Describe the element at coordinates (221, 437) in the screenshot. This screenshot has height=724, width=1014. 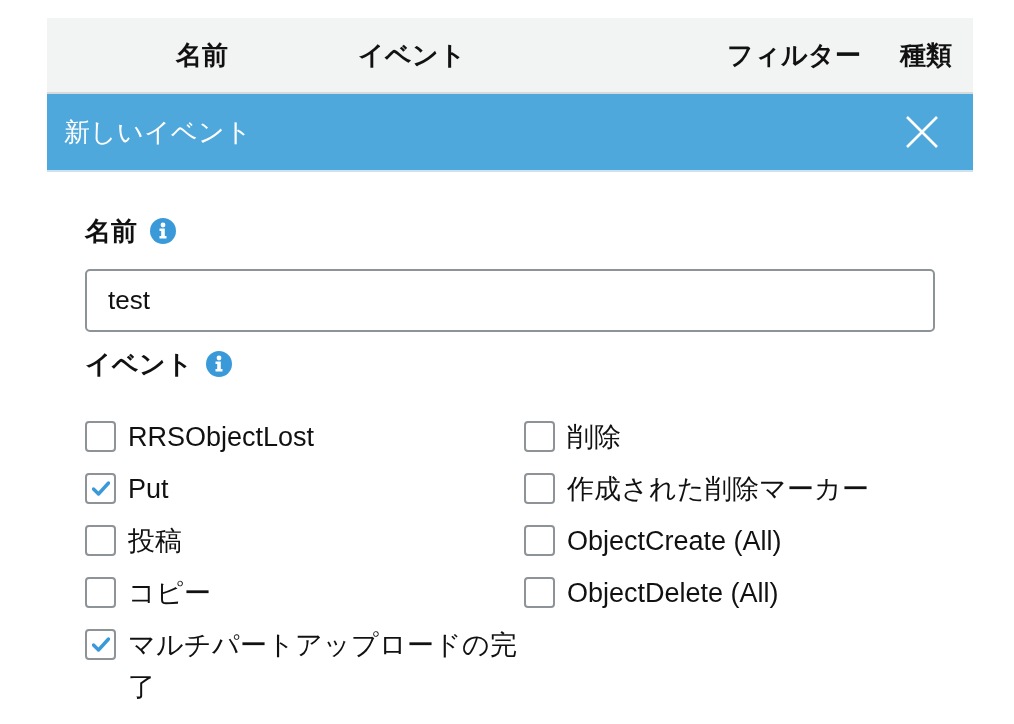
I see `checkbox-label: RRSObjectLost` at that location.